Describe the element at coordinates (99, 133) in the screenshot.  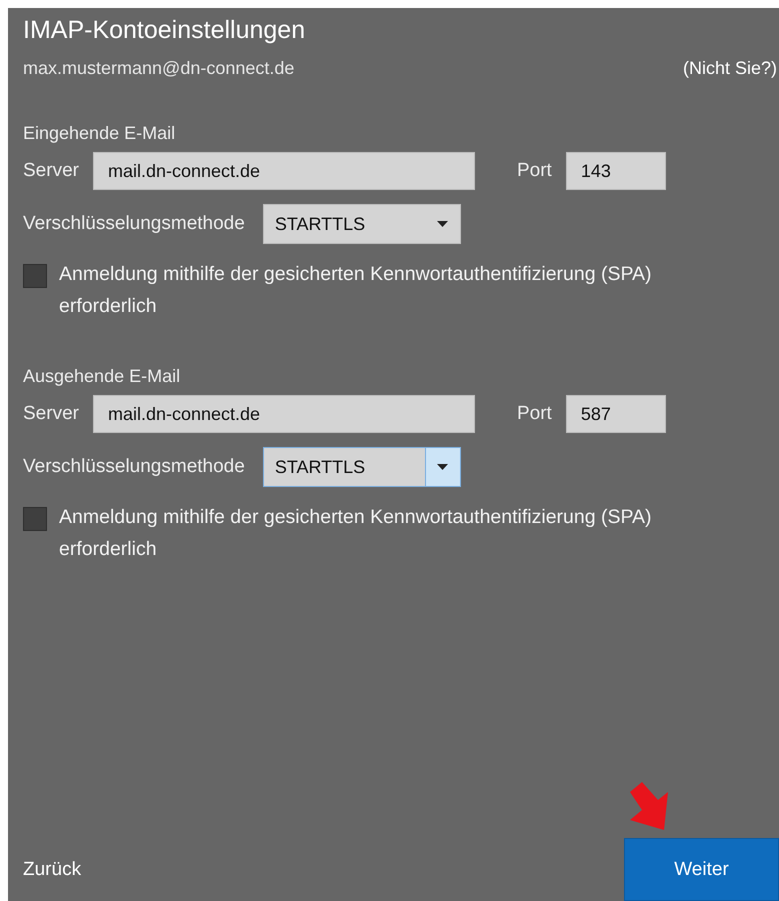
I see `section-heading: Eingehende E-Mail` at that location.